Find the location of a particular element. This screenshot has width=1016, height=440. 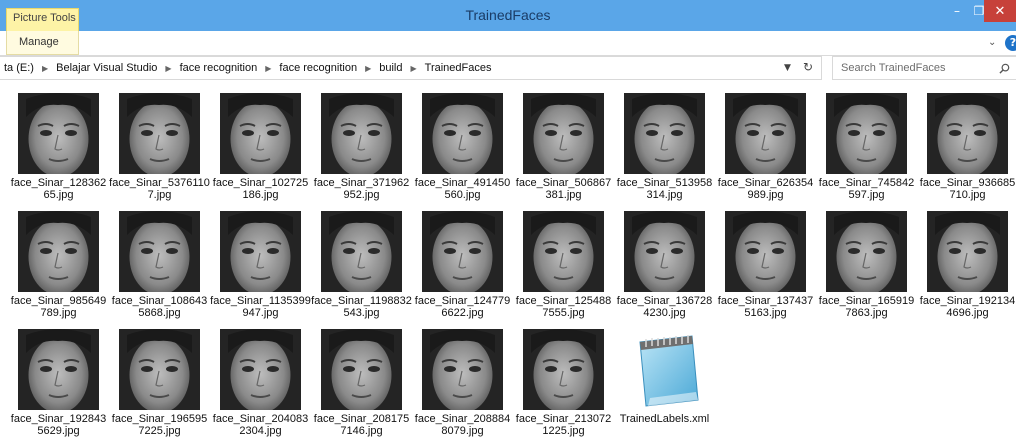

file-name: face_Sinar_1367284230.jpg is located at coordinates (664, 307).